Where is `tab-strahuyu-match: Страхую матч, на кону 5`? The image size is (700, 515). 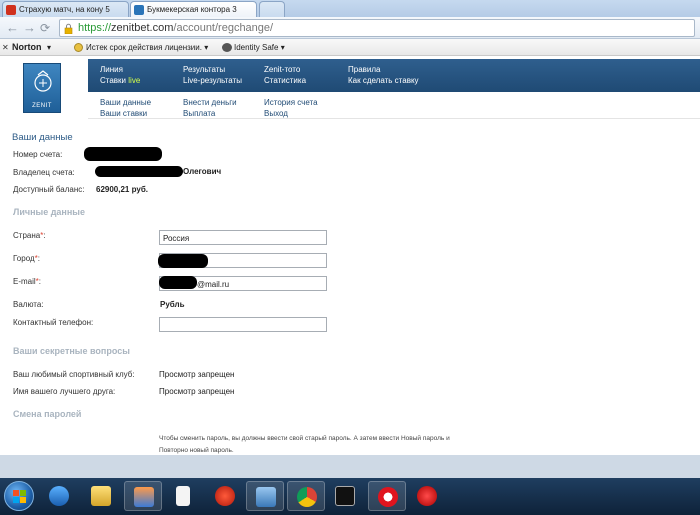 tab-strahuyu-match: Страхую матч, на кону 5 is located at coordinates (65, 9).